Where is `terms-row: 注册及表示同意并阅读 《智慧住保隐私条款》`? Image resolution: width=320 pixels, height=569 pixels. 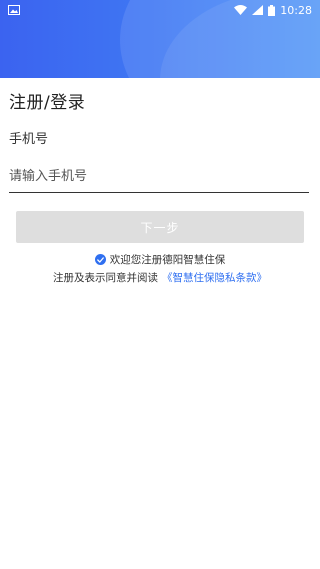
terms-row: 注册及表示同意并阅读 《智慧住保隐私条款》 is located at coordinates (160, 277).